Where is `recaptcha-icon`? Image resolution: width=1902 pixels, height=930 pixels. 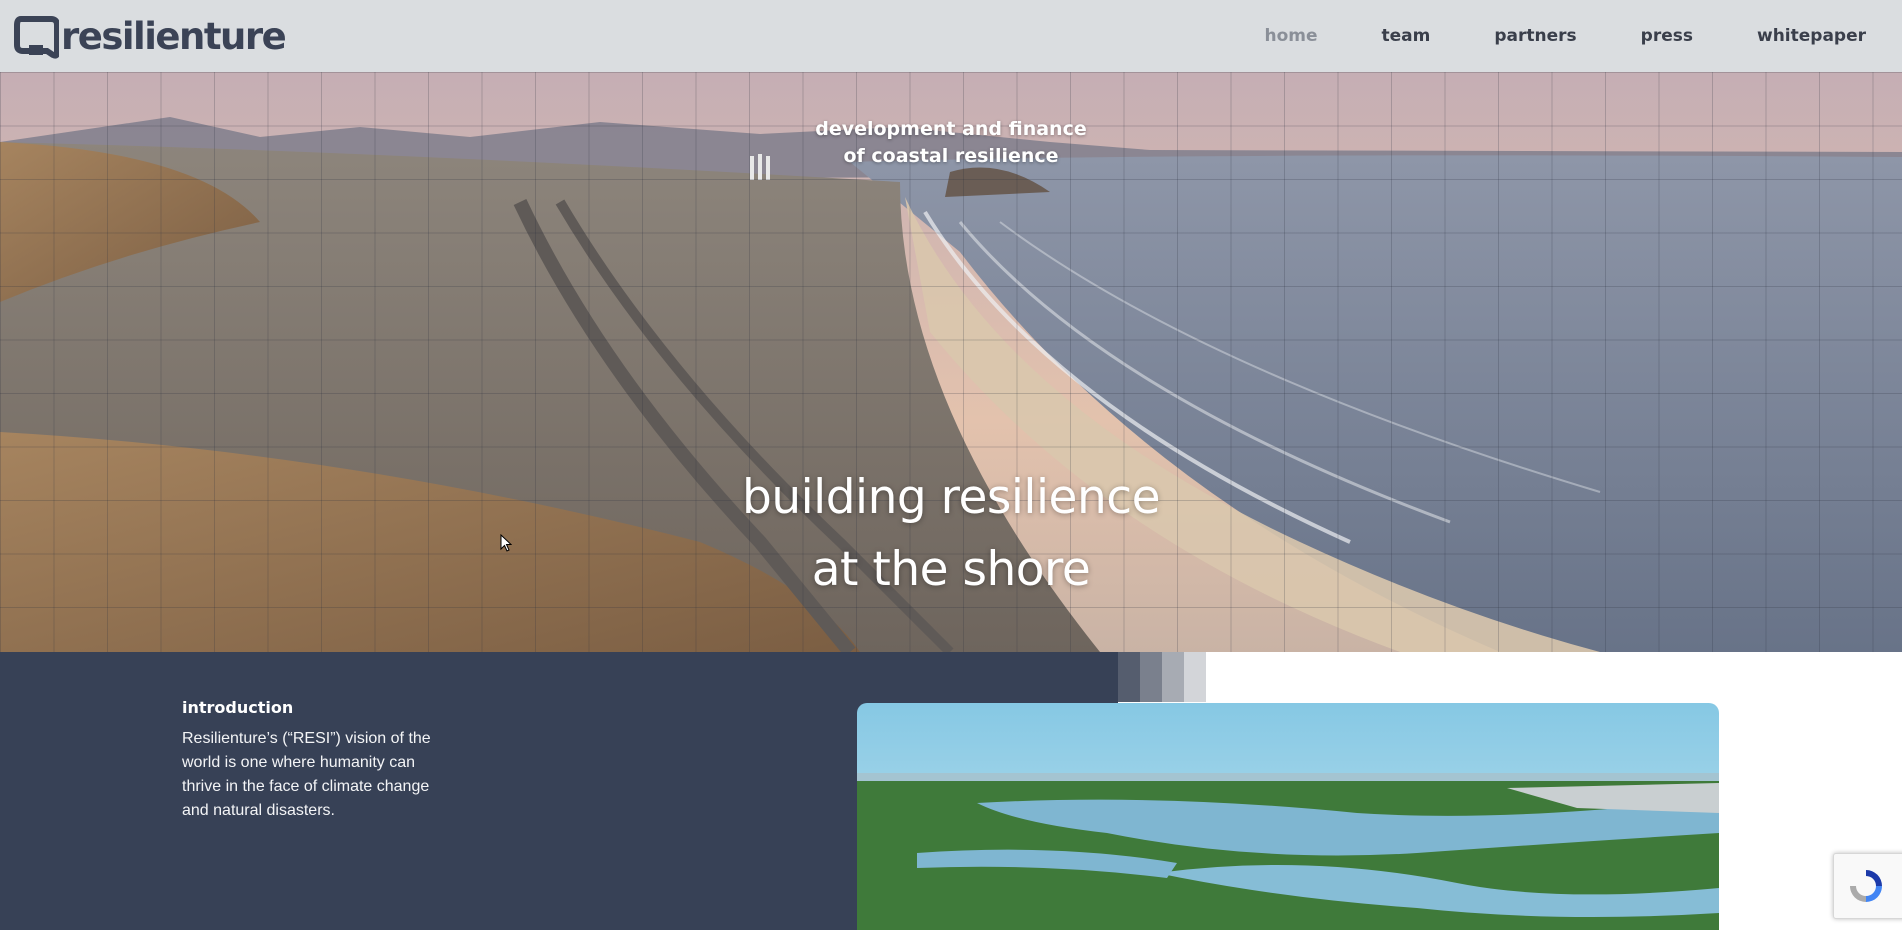 recaptcha-icon is located at coordinates (1866, 886).